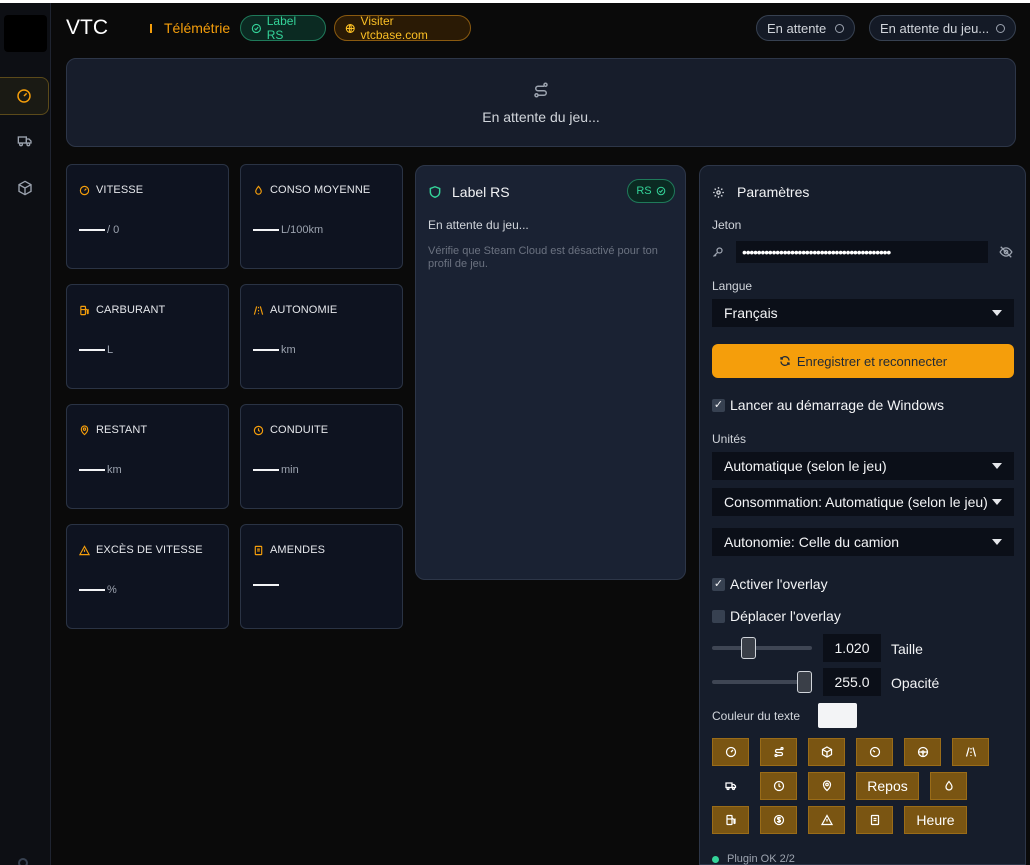 This screenshot has width=1030, height=865. Describe the element at coordinates (863, 466) in the screenshot. I see `units-select: Automatique (selon le jeu)` at that location.